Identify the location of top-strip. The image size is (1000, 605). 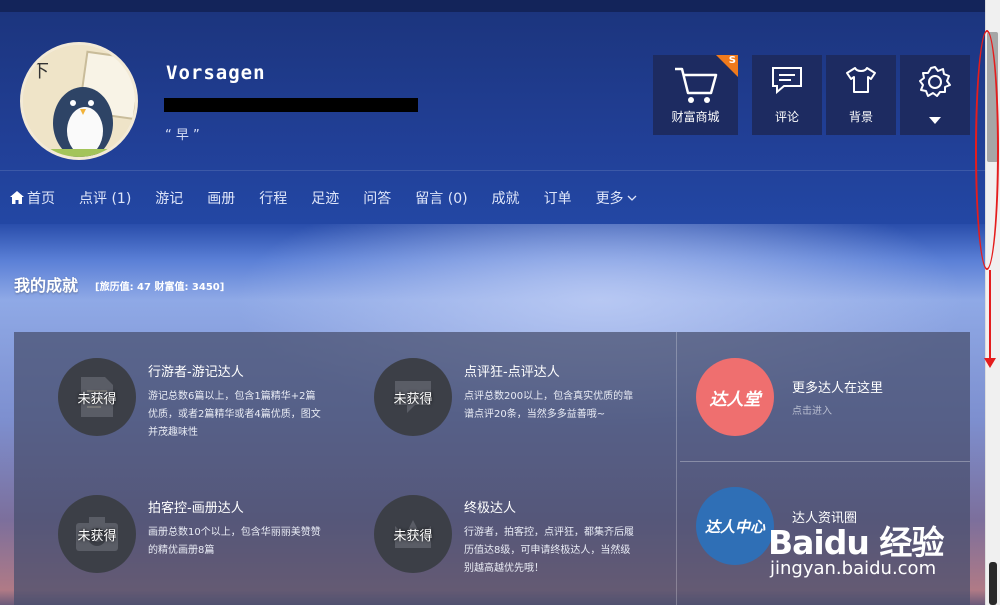
(492, 6).